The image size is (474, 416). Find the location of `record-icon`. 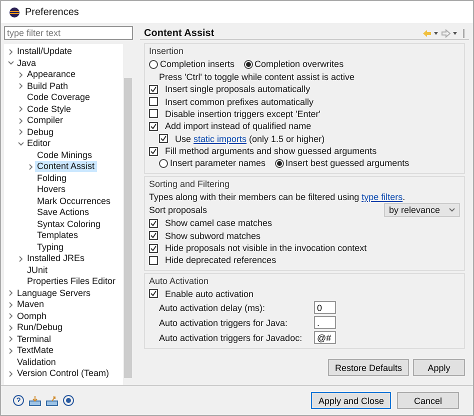

record-icon is located at coordinates (68, 400).